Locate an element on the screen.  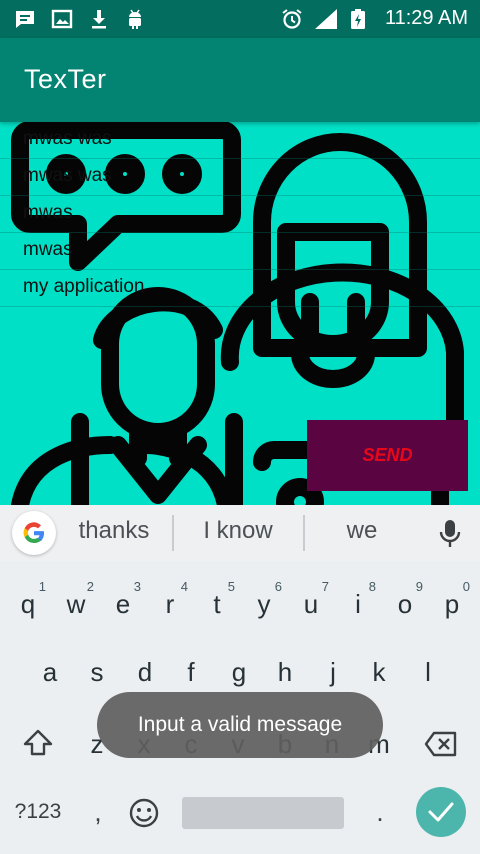
key-w: 2w is located at coordinates (76, 599).